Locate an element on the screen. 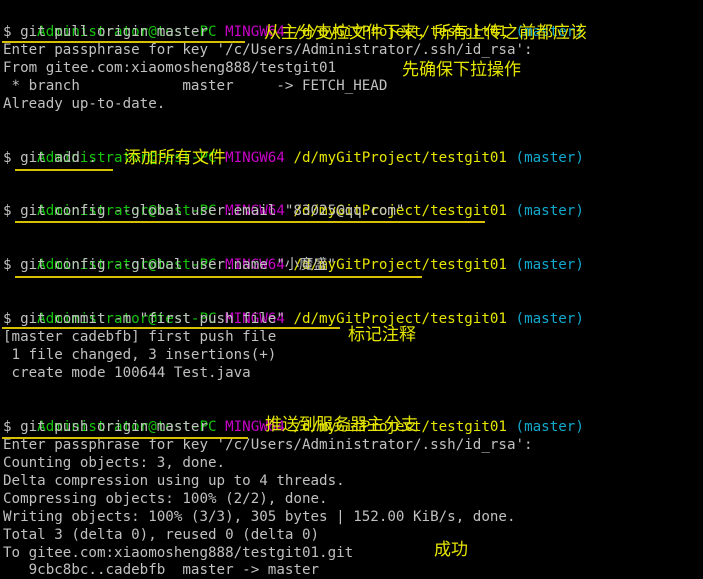 This screenshot has width=703, height=579. prompt-path: /d/myGitProject/testgit01 is located at coordinates (400, 158).